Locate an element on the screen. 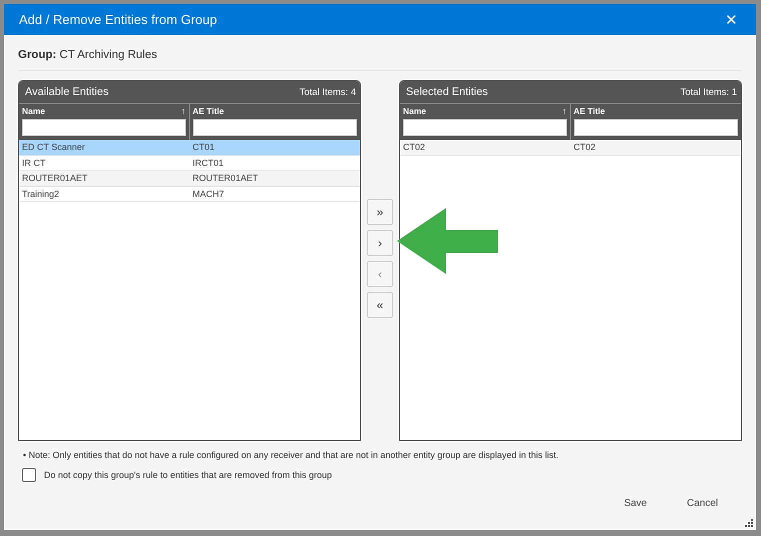 The image size is (761, 536). table-cell-text: Training2 is located at coordinates (40, 193).